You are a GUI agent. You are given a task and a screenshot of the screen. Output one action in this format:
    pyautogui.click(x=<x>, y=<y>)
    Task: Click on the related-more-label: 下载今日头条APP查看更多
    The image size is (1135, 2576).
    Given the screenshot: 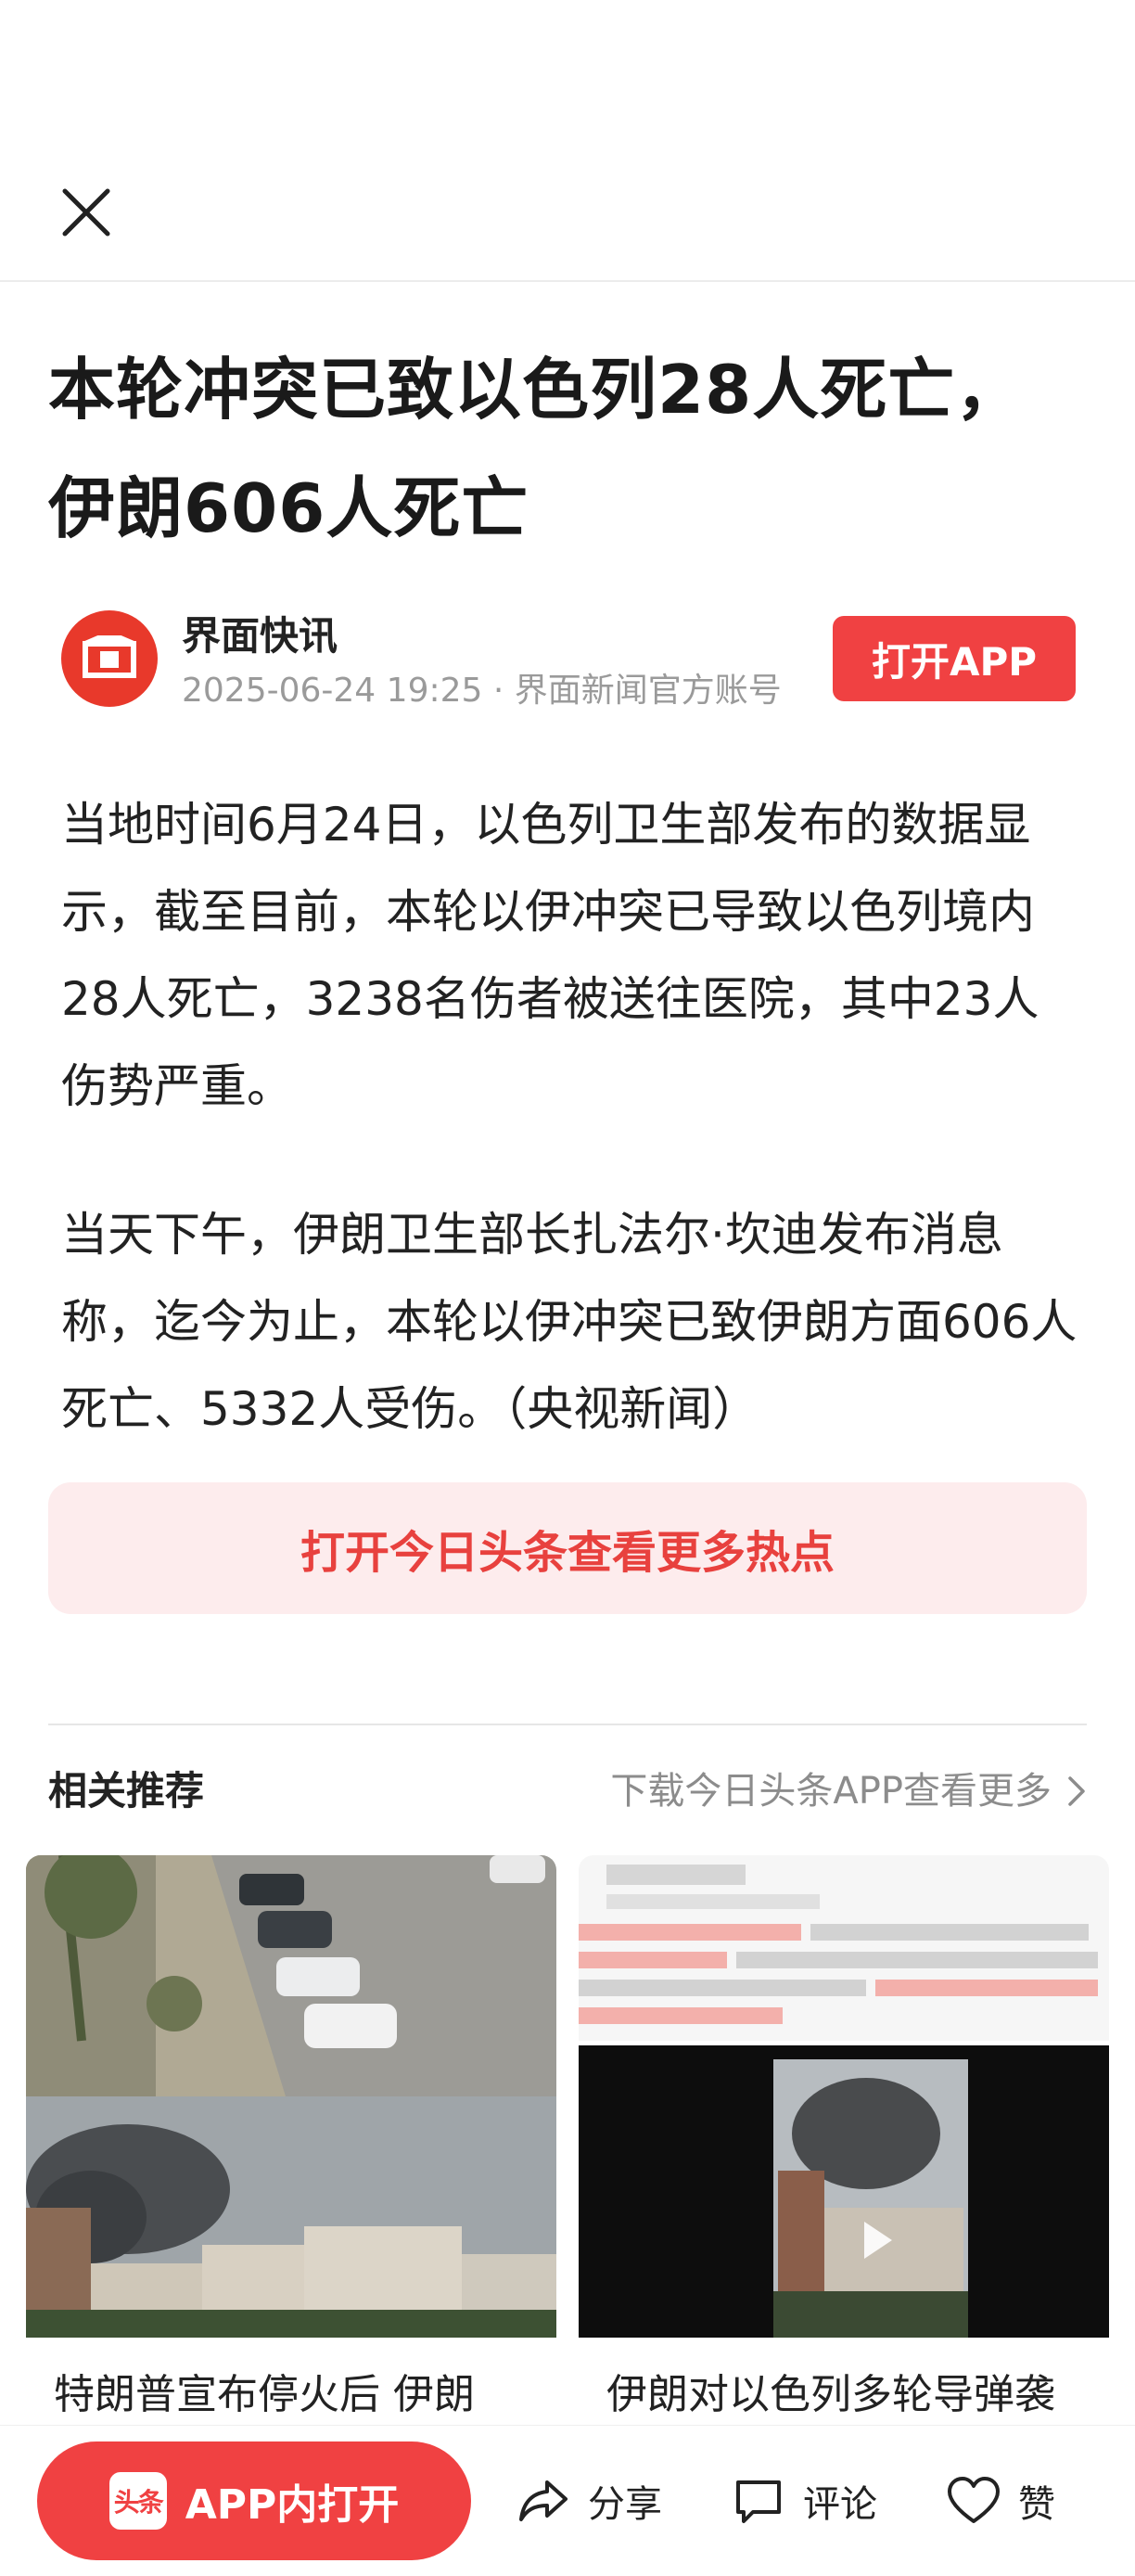 What is the action you would take?
    pyautogui.click(x=831, y=1791)
    